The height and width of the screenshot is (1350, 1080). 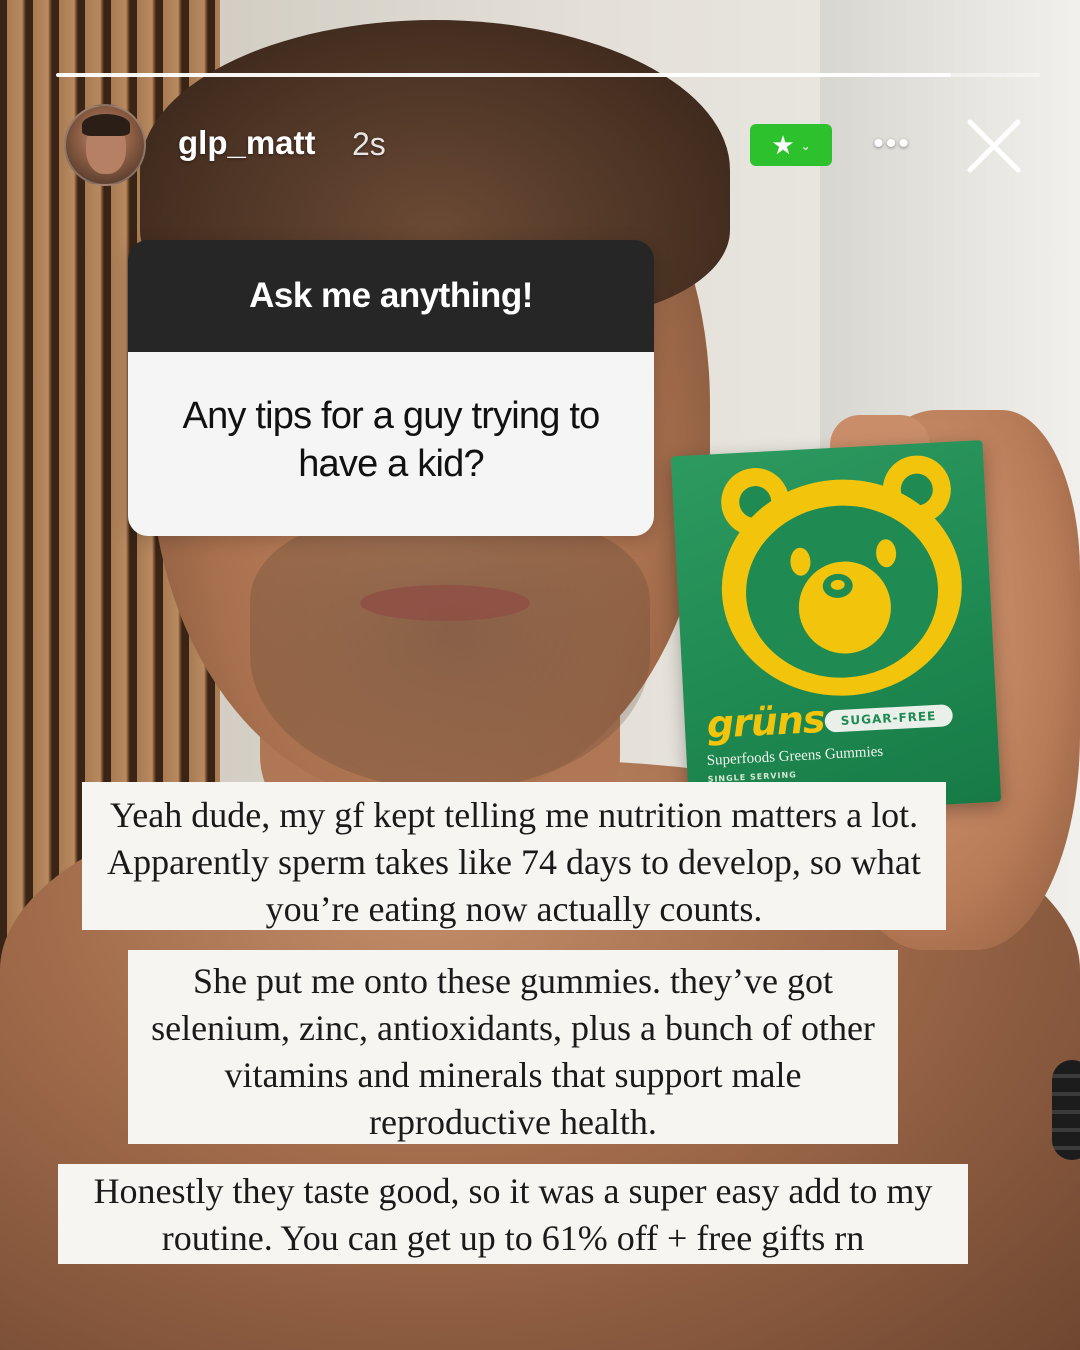 I want to click on bead-bracelet, so click(x=1066, y=1110).